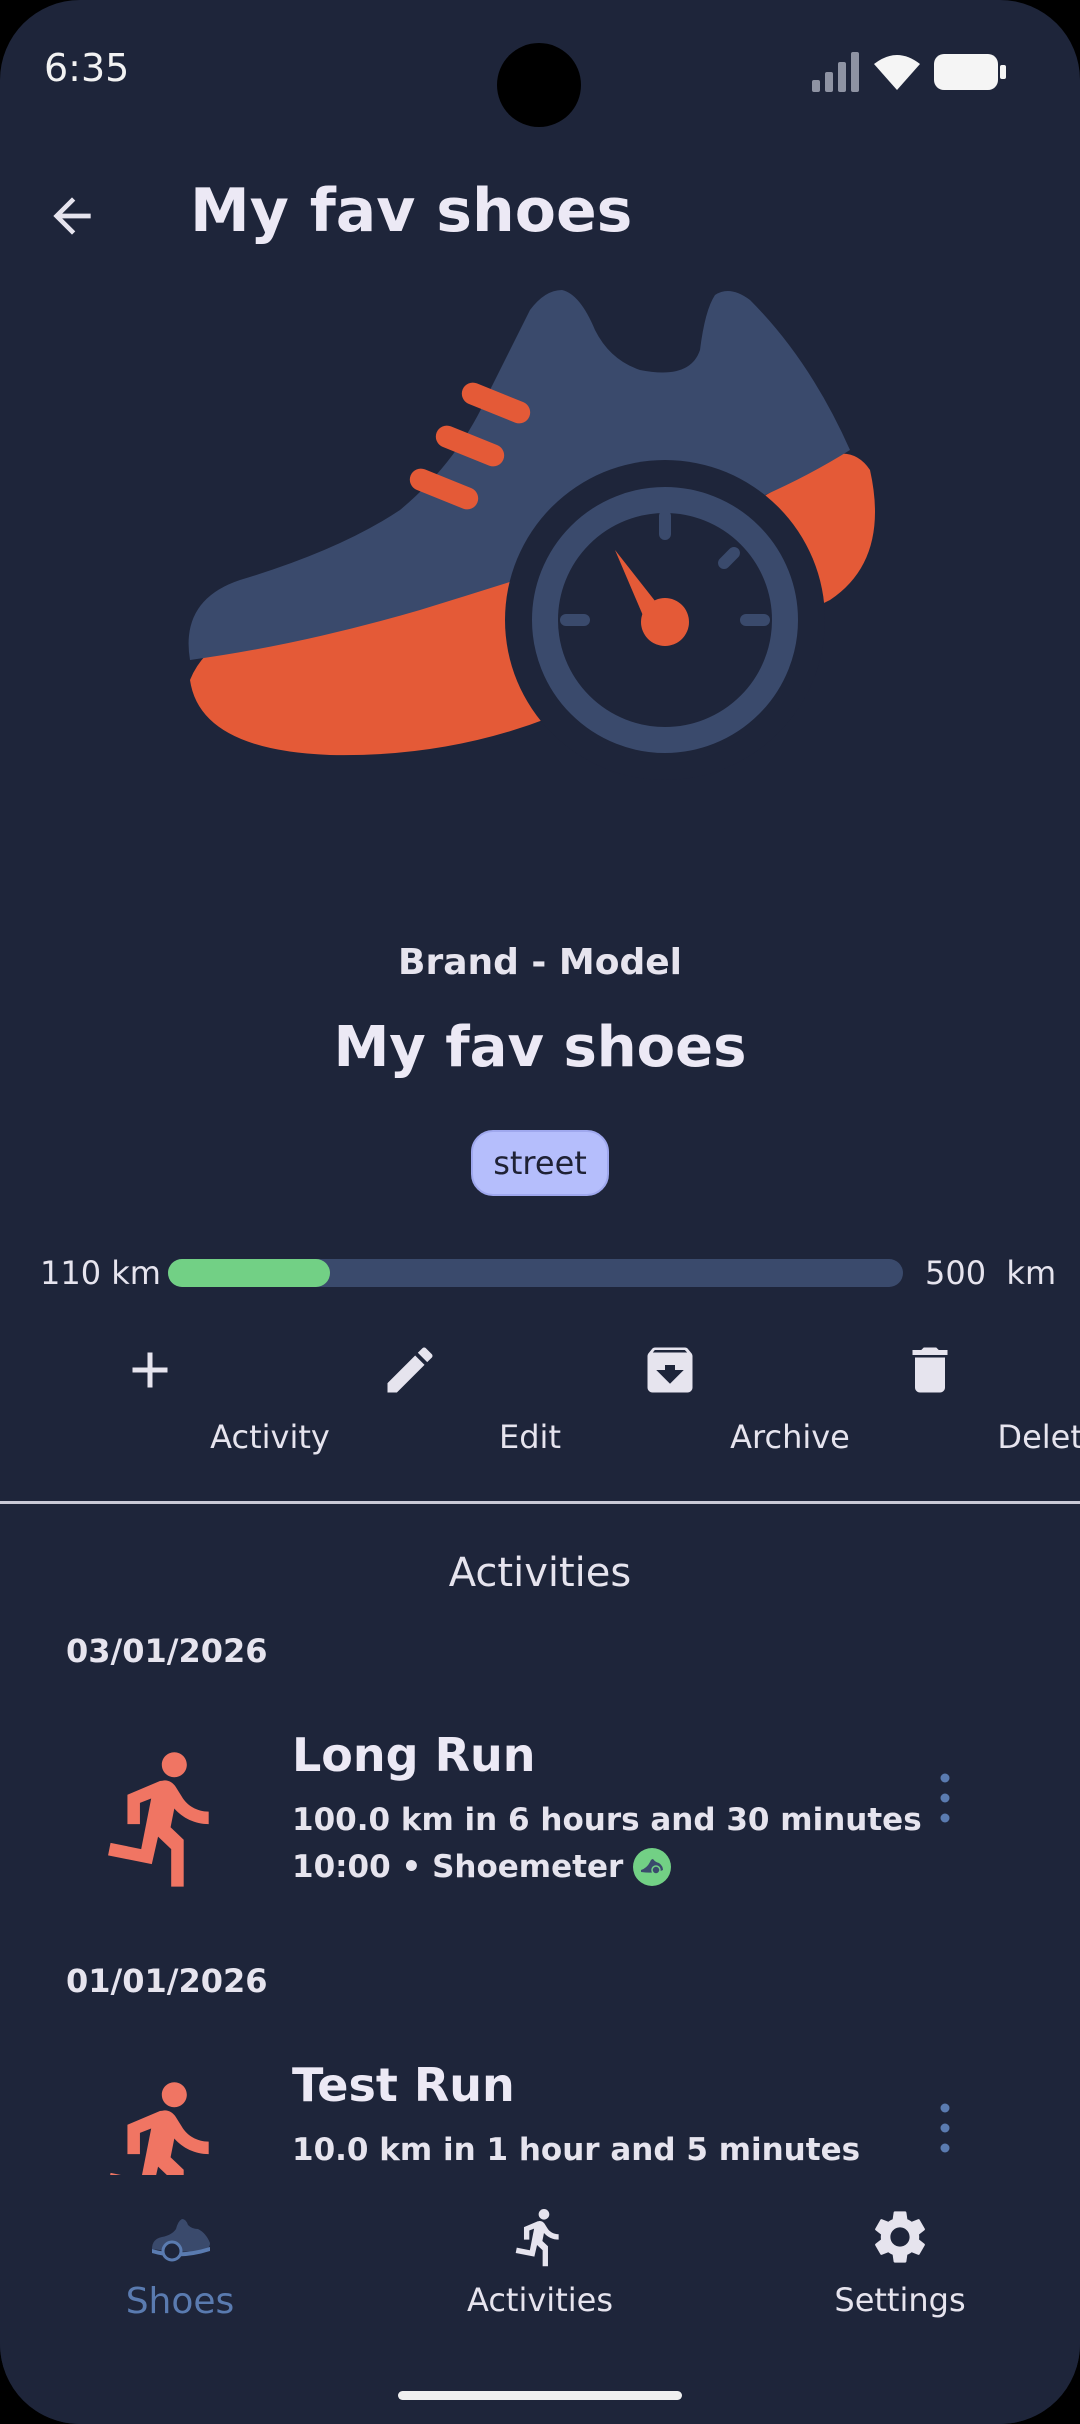  Describe the element at coordinates (991, 1273) in the screenshot. I see `distance-limit: 500 km` at that location.